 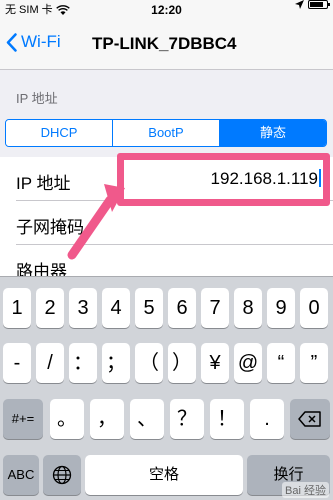 I want to click on subnet-mask-label: 子网掩码, so click(x=50, y=227).